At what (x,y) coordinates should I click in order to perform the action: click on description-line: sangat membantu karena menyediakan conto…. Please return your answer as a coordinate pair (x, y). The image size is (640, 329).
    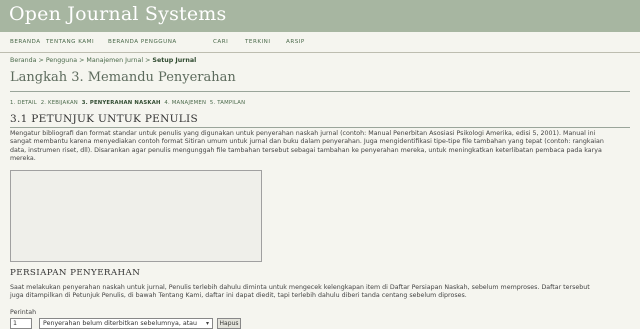
    Looking at the image, I should click on (307, 142).